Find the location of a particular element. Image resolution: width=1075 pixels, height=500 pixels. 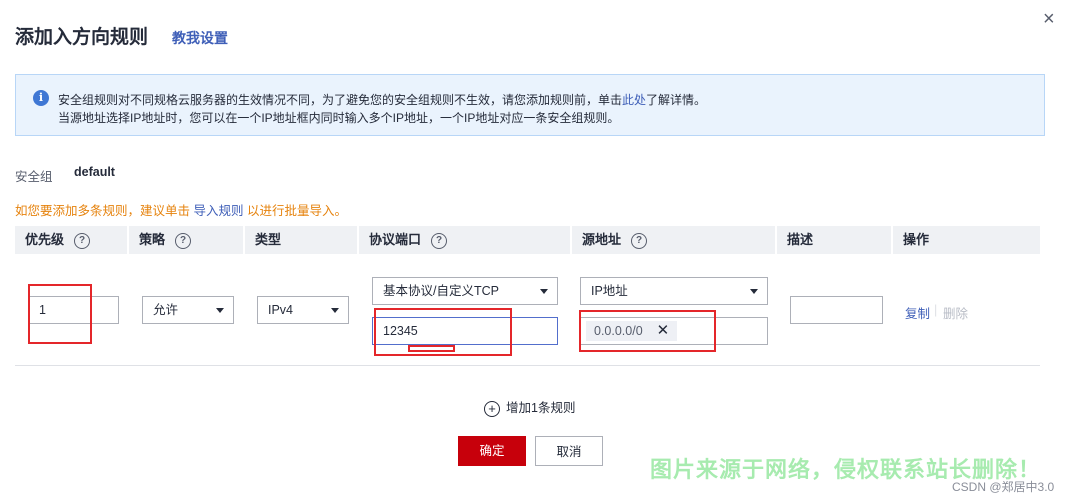

confirm-button: 确定 is located at coordinates (492, 451).